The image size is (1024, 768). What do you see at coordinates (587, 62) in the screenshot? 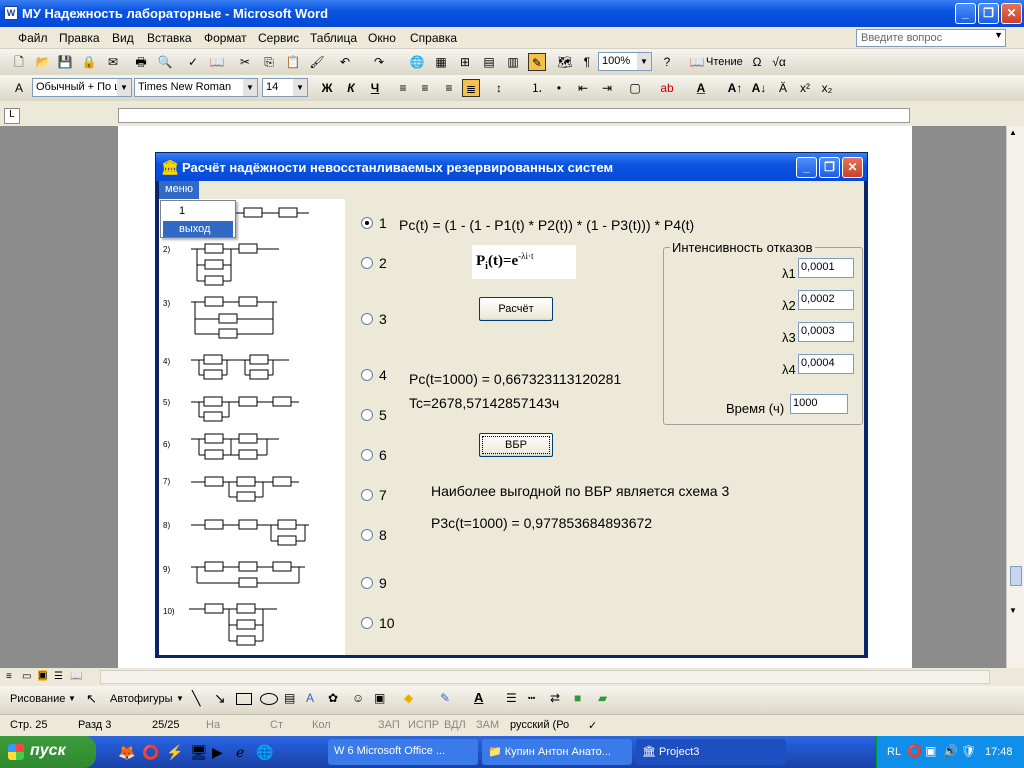
I see `pilcrow-icon: ¶` at bounding box center [587, 62].